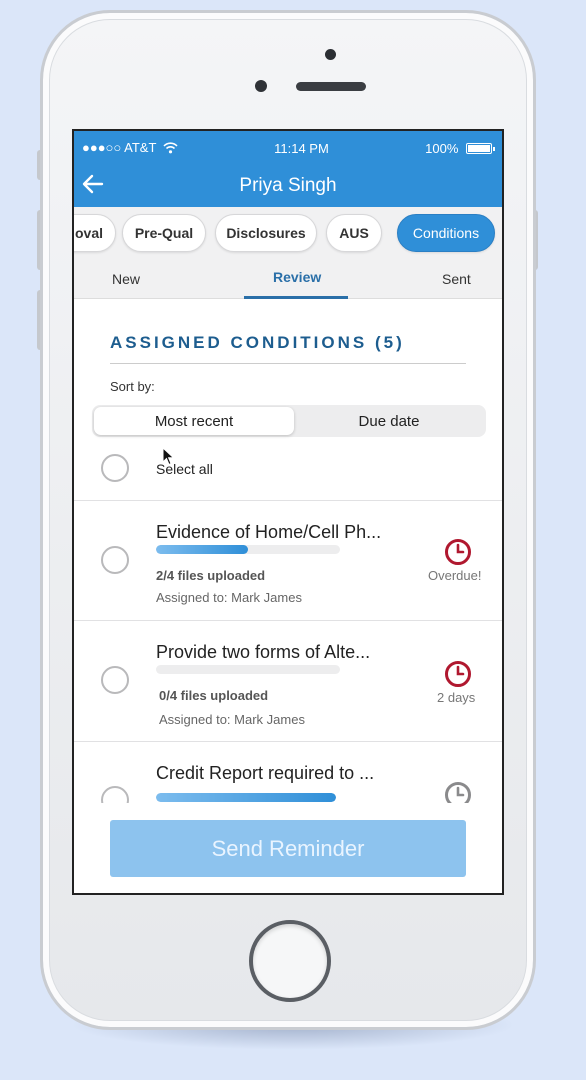 Image resolution: width=586 pixels, height=1080 pixels. What do you see at coordinates (330, 54) in the screenshot?
I see `phone-sensor` at bounding box center [330, 54].